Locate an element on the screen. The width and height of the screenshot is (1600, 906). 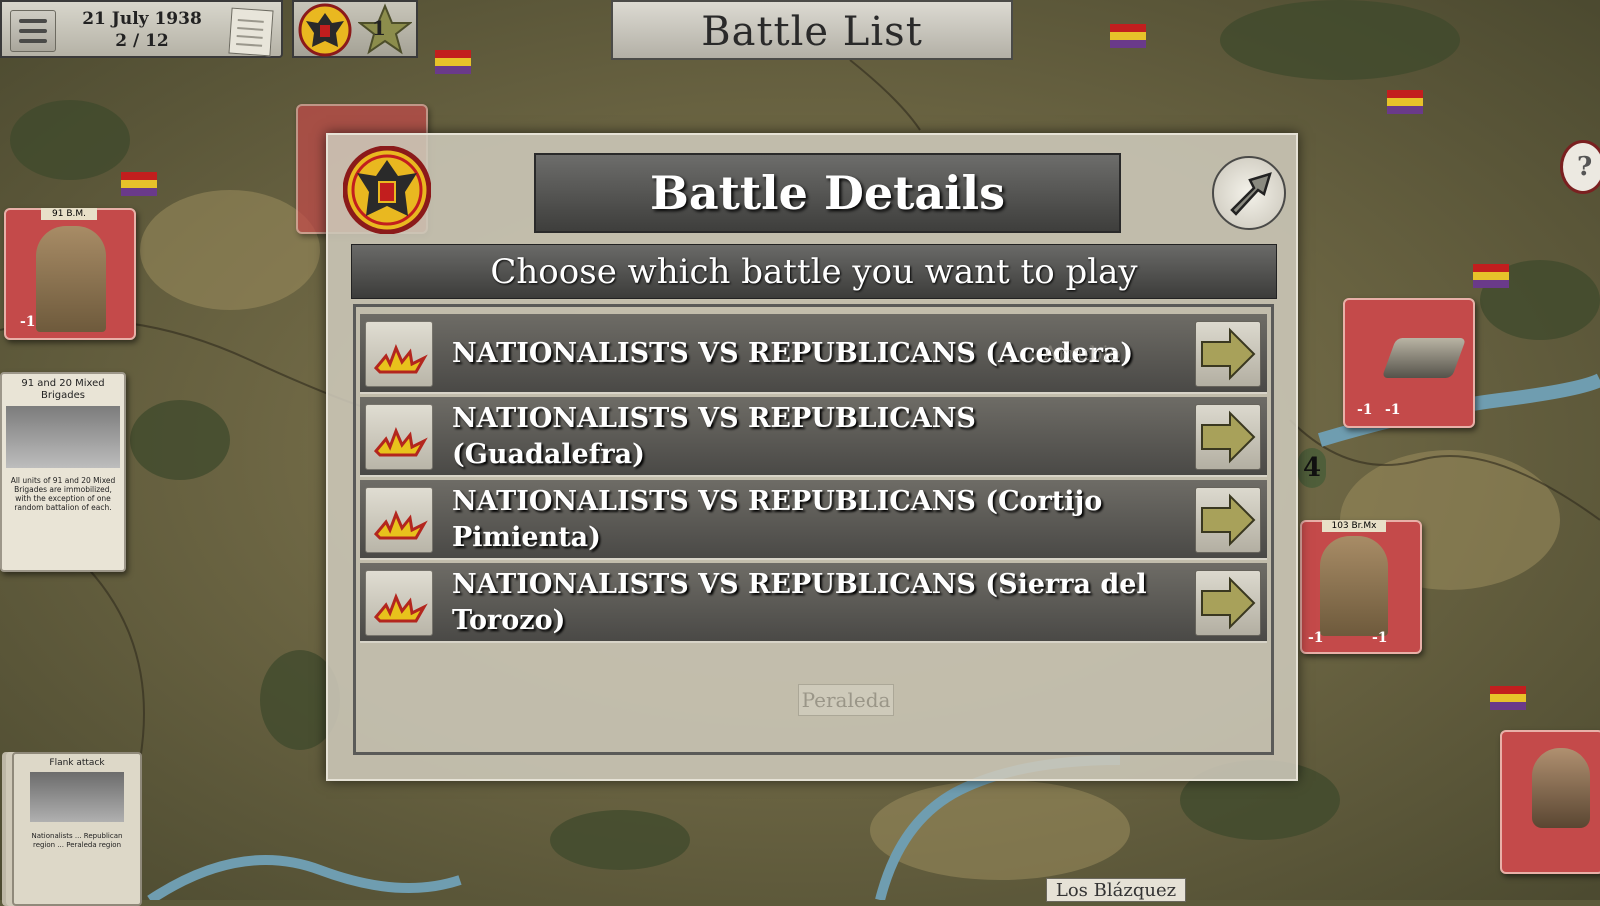
current-date: 21 July 1938 is located at coordinates (142, 19).